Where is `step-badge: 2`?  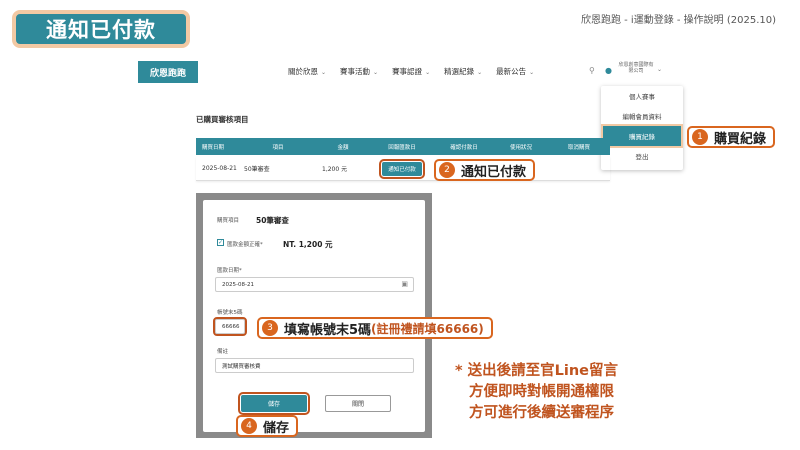
step-badge: 2 is located at coordinates (447, 170).